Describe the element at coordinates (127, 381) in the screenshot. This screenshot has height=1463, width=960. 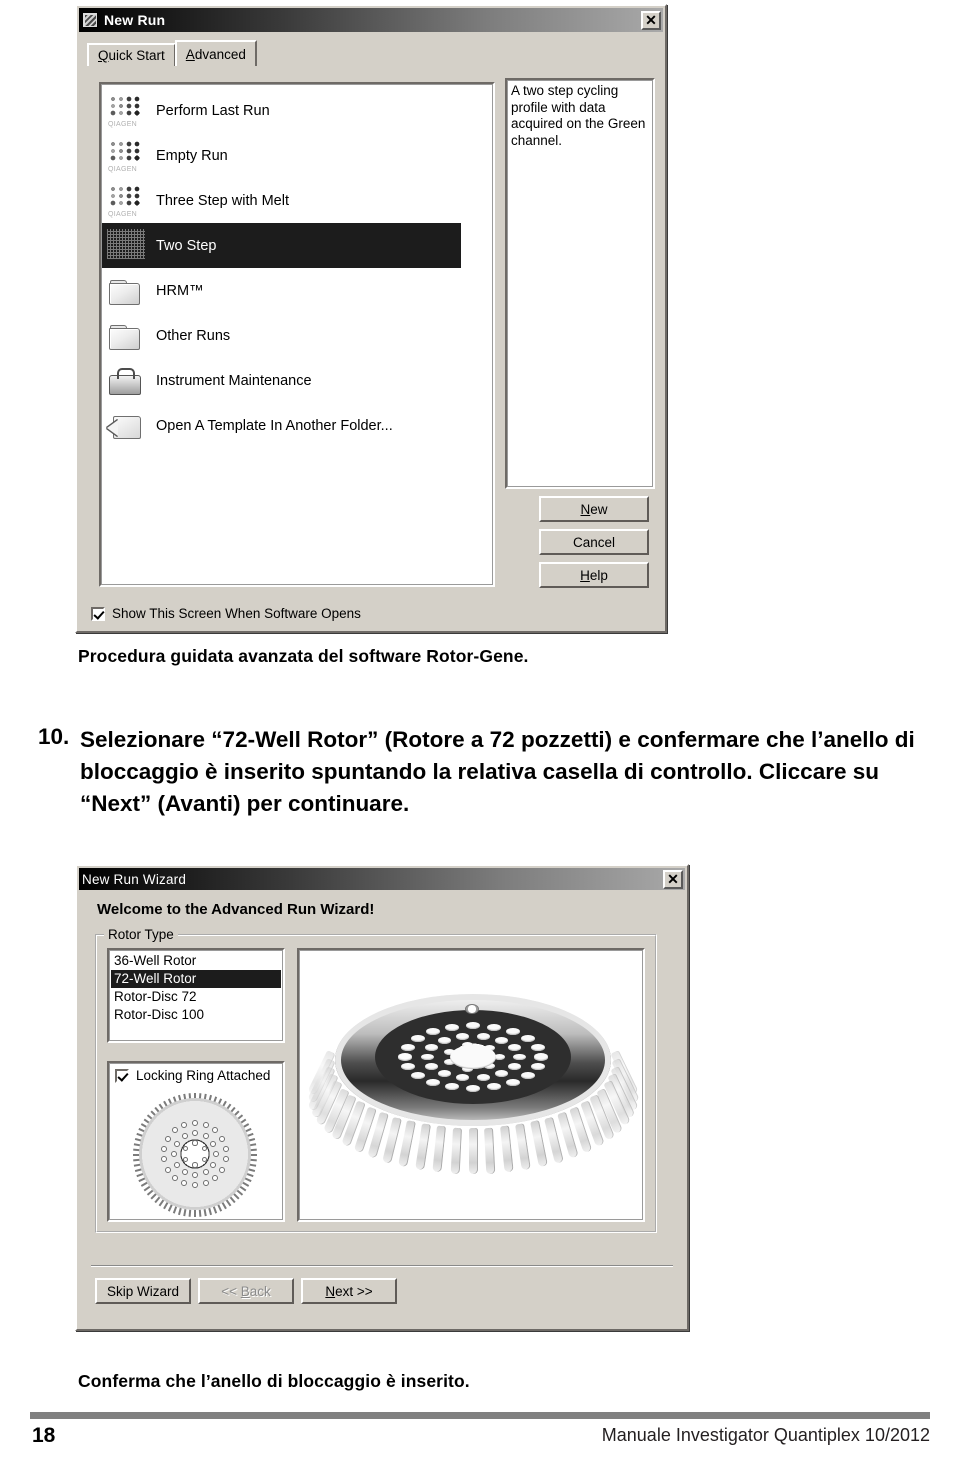
I see `toolbox-icon` at that location.